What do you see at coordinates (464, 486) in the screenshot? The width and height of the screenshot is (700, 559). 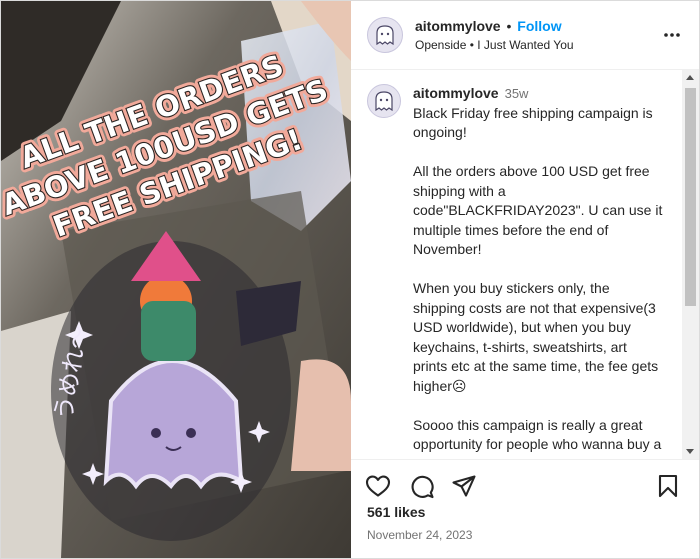 I see `share-icon` at bounding box center [464, 486].